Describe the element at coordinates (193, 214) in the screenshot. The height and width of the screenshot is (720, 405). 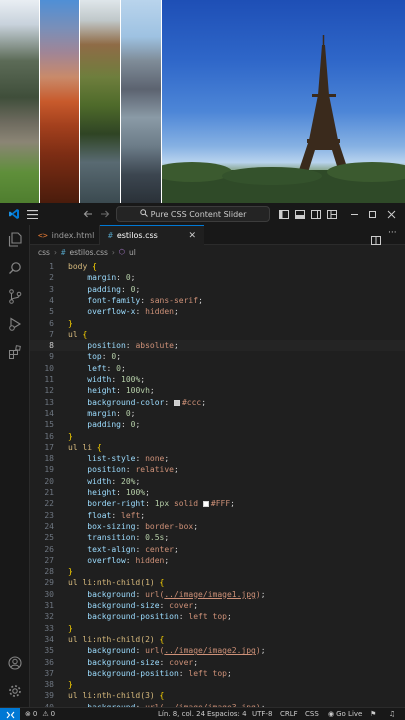
I see `command-center-search: Pure CSS Content Slider` at that location.